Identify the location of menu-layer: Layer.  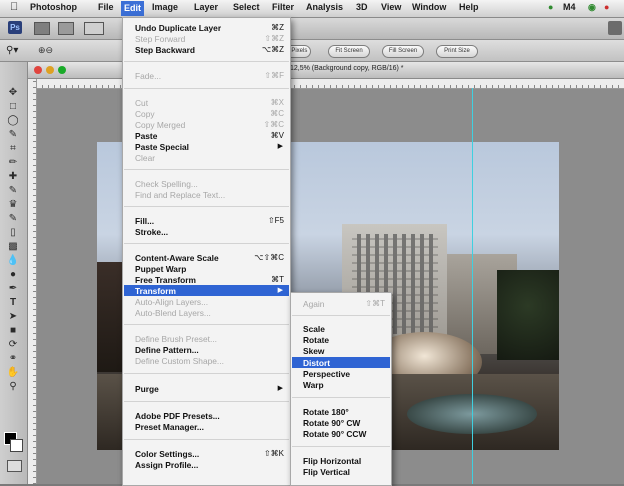
(206, 7).